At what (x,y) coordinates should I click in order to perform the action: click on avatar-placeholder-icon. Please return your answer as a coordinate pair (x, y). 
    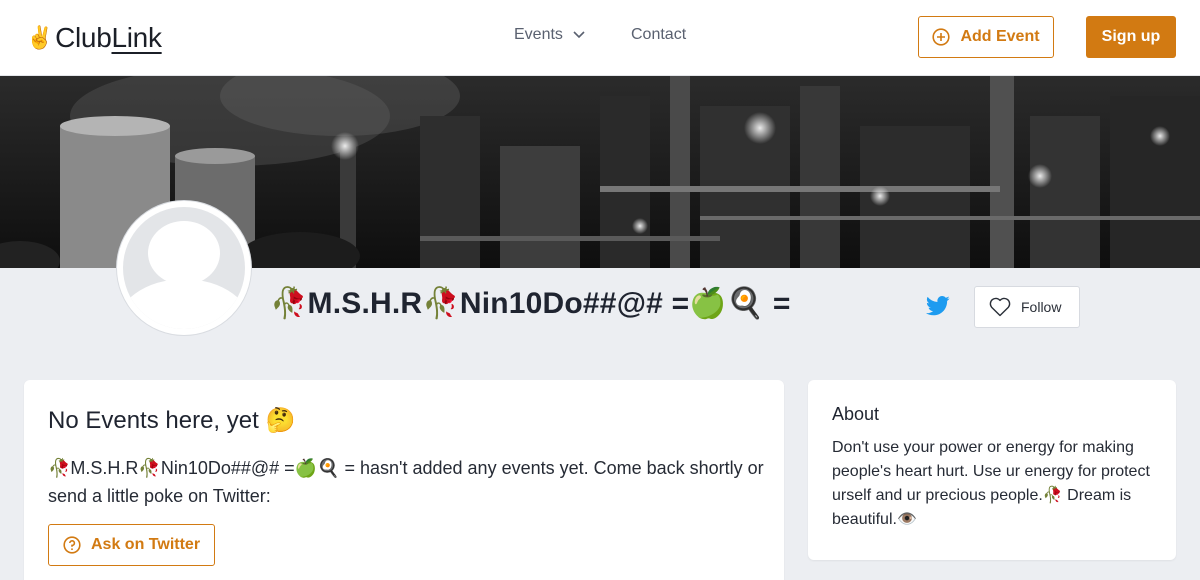
    Looking at the image, I should click on (184, 268).